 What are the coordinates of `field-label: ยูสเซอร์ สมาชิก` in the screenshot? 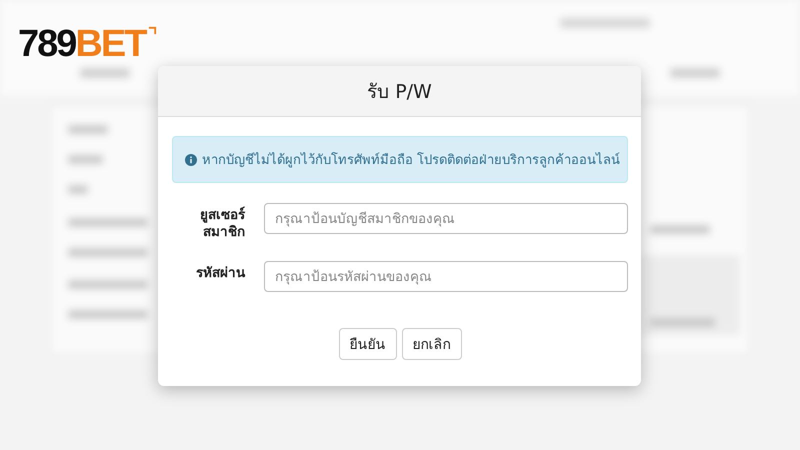 It's located at (222, 223).